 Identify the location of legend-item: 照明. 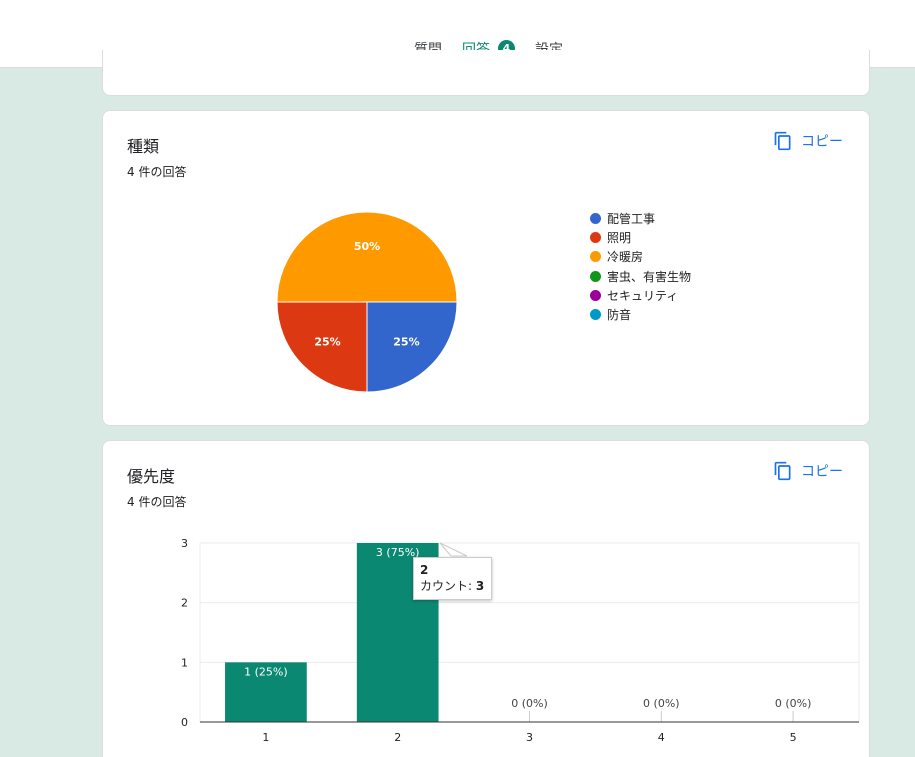
(640, 237).